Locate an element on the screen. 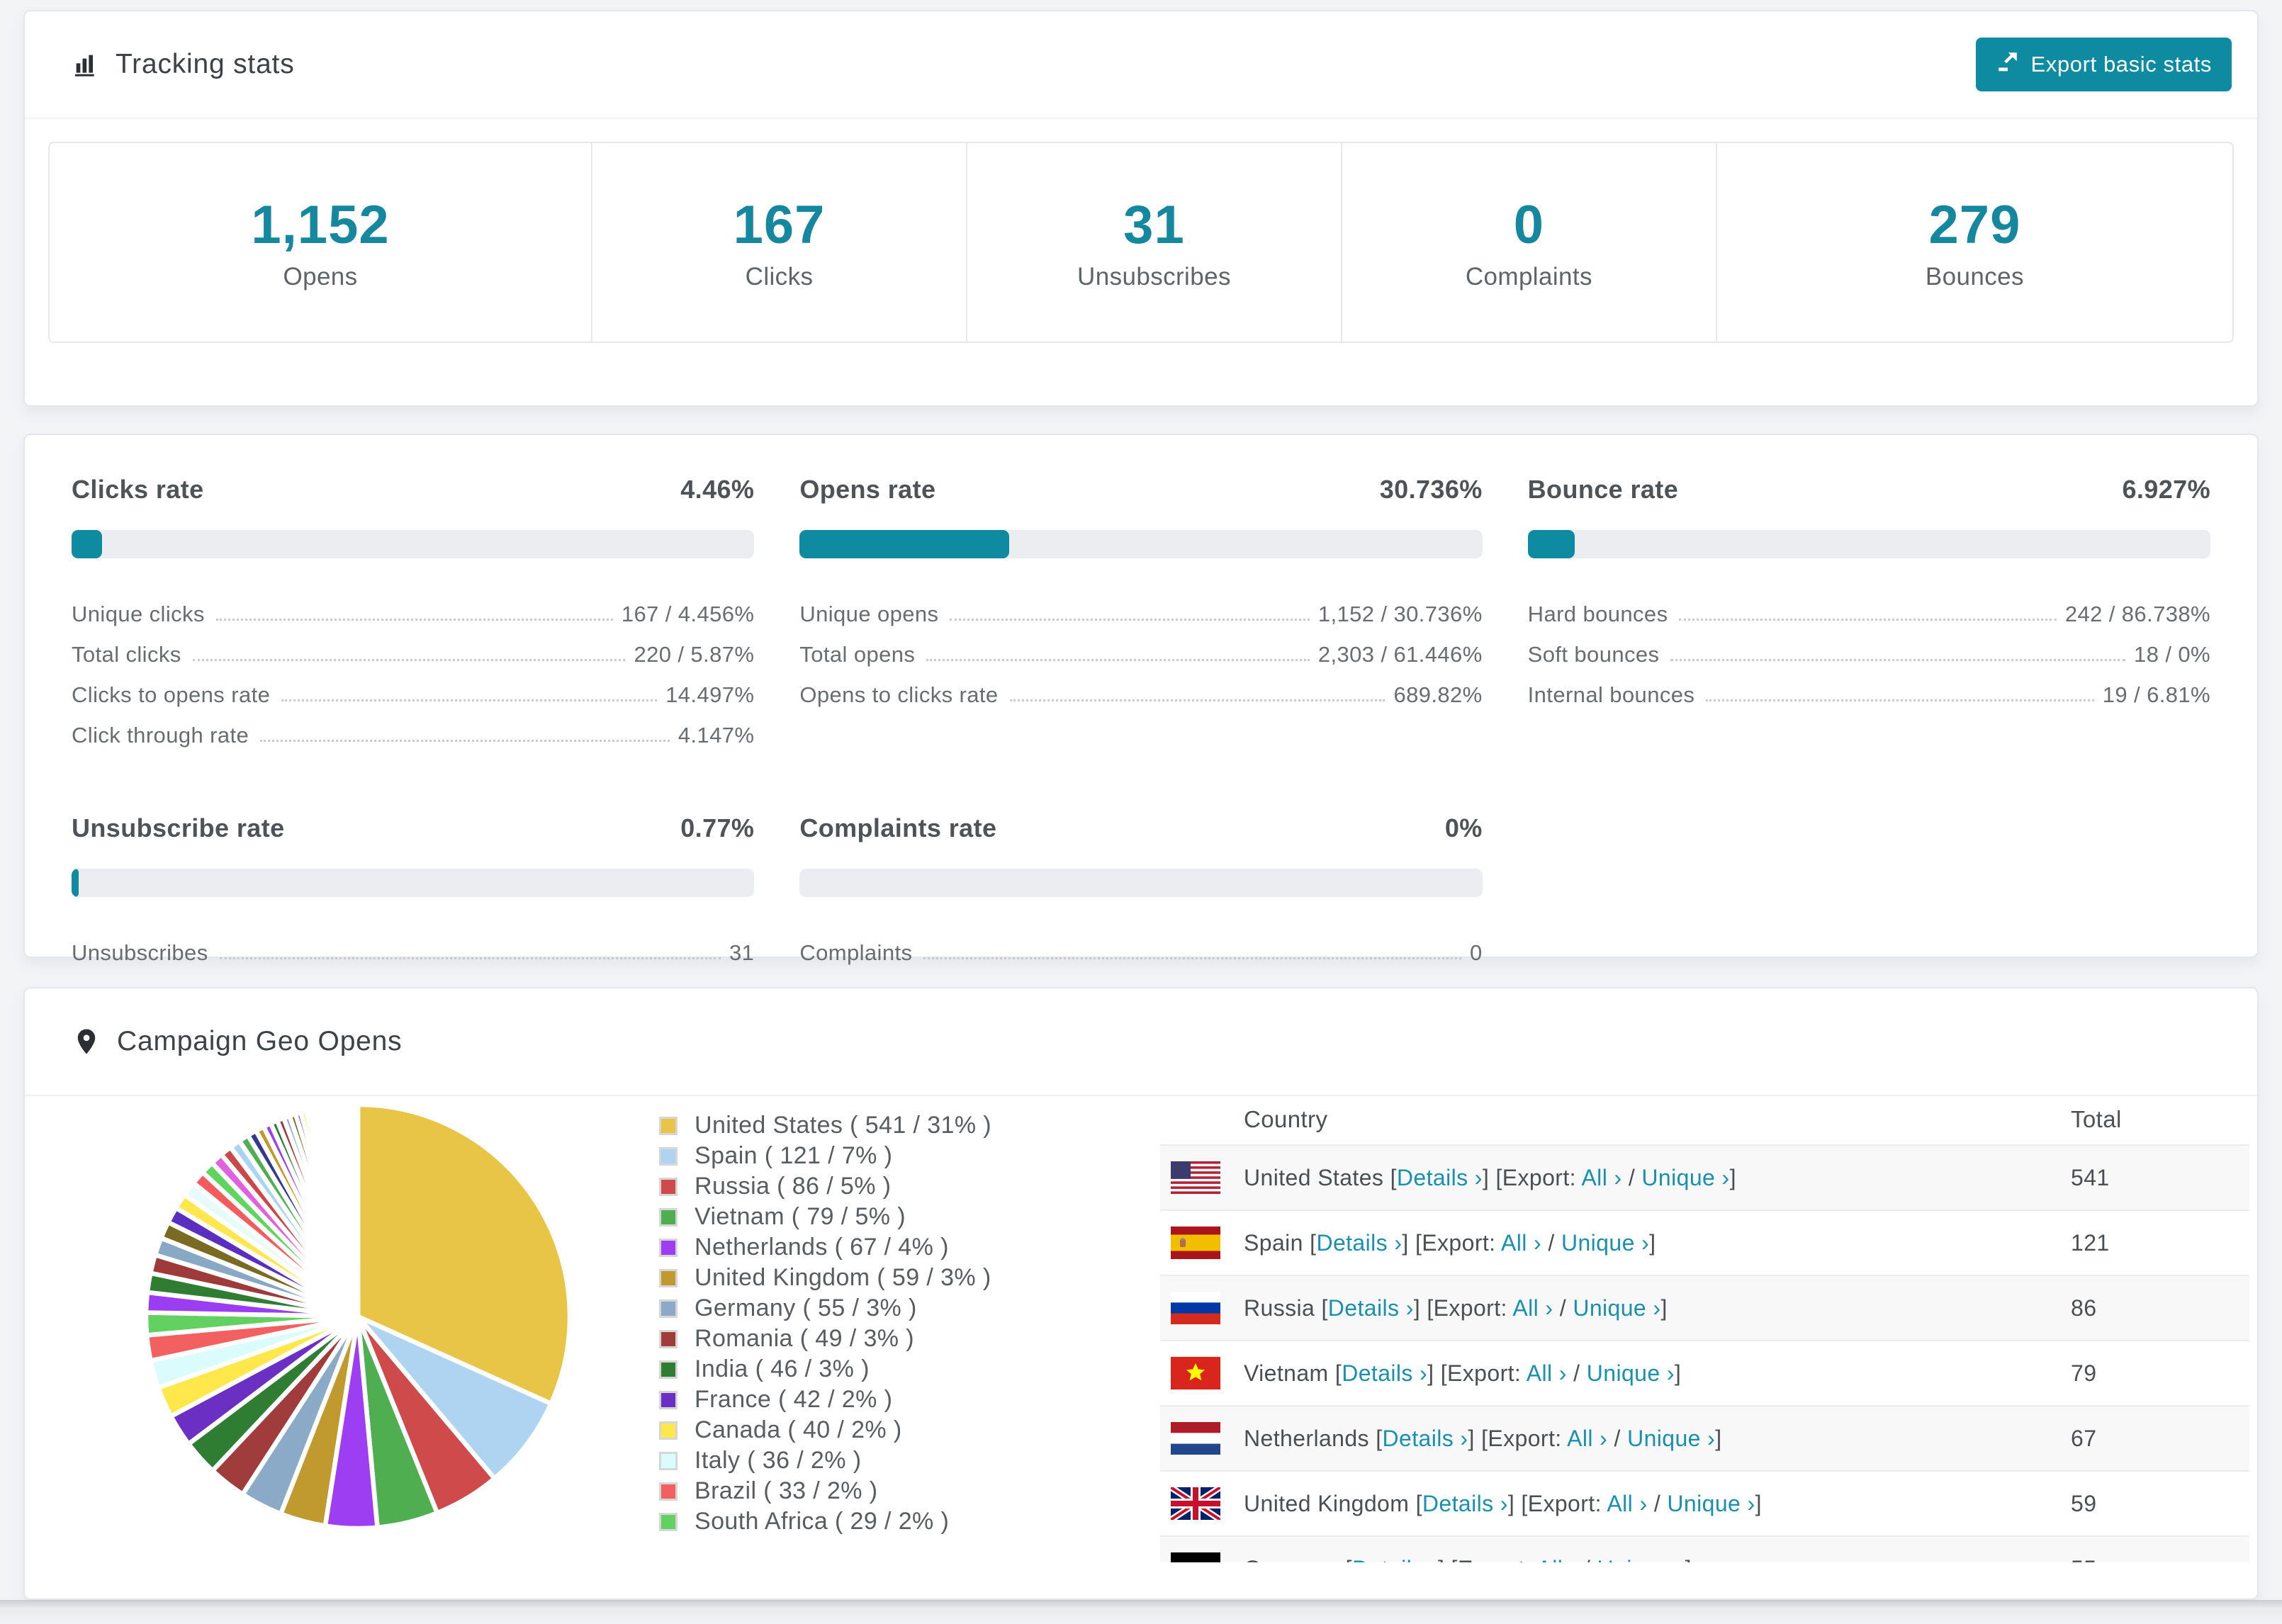 The height and width of the screenshot is (1624, 2282). rate-row: Unique opens 1,152 / 30.736% is located at coordinates (1140, 607).